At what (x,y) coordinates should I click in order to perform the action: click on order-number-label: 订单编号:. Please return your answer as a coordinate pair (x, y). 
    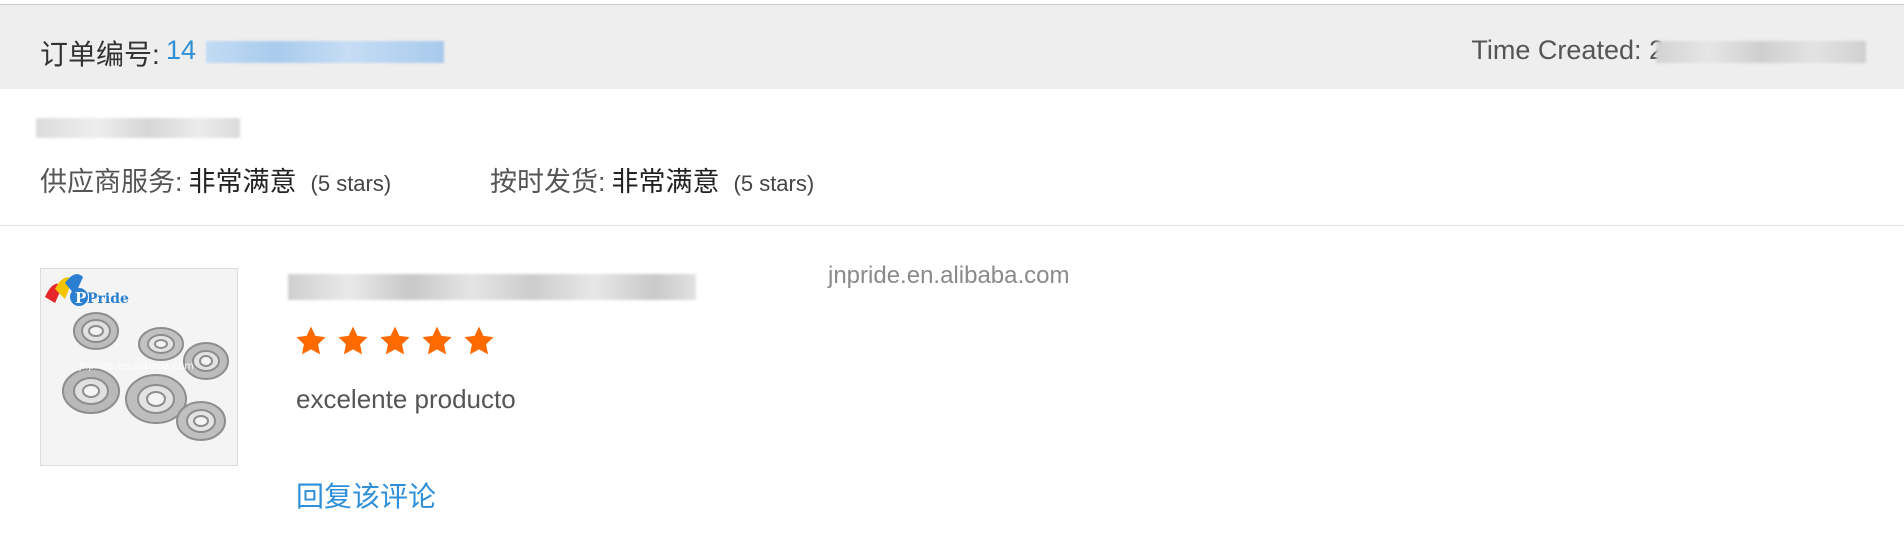
    Looking at the image, I should click on (100, 54).